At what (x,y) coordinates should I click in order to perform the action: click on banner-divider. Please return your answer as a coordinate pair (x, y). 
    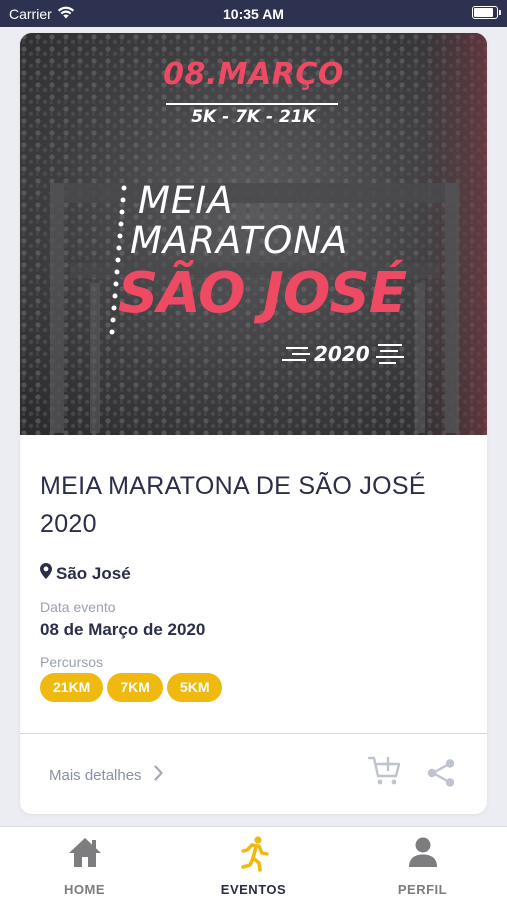
    Looking at the image, I should click on (252, 104).